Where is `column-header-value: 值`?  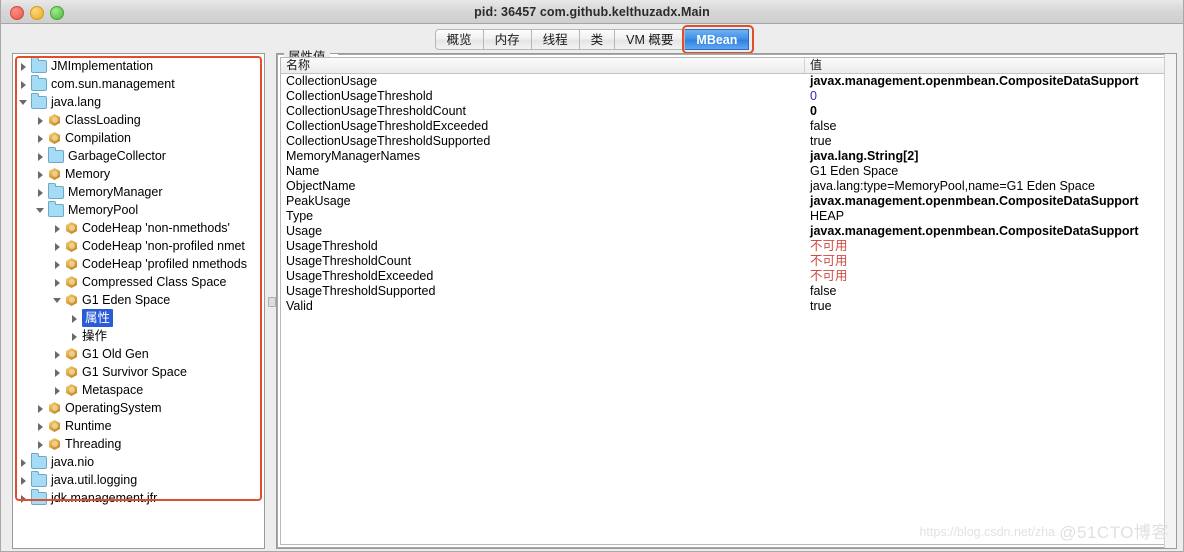
column-header-value: 值 is located at coordinates (988, 65).